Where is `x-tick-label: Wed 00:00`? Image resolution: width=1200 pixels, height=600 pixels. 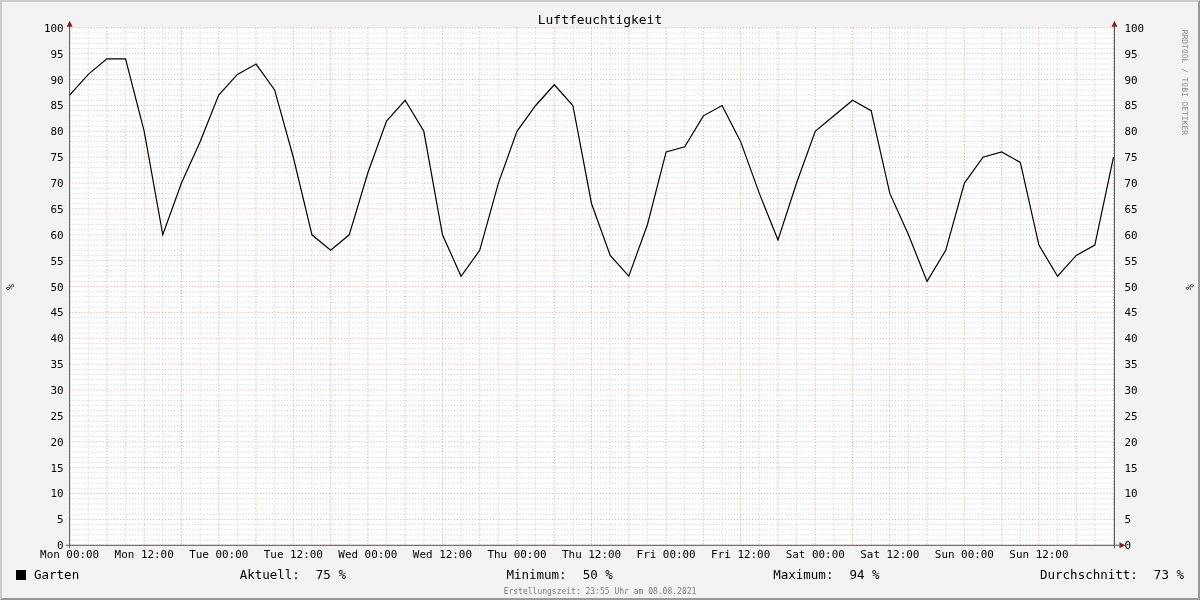 x-tick-label: Wed 00:00 is located at coordinates (368, 555).